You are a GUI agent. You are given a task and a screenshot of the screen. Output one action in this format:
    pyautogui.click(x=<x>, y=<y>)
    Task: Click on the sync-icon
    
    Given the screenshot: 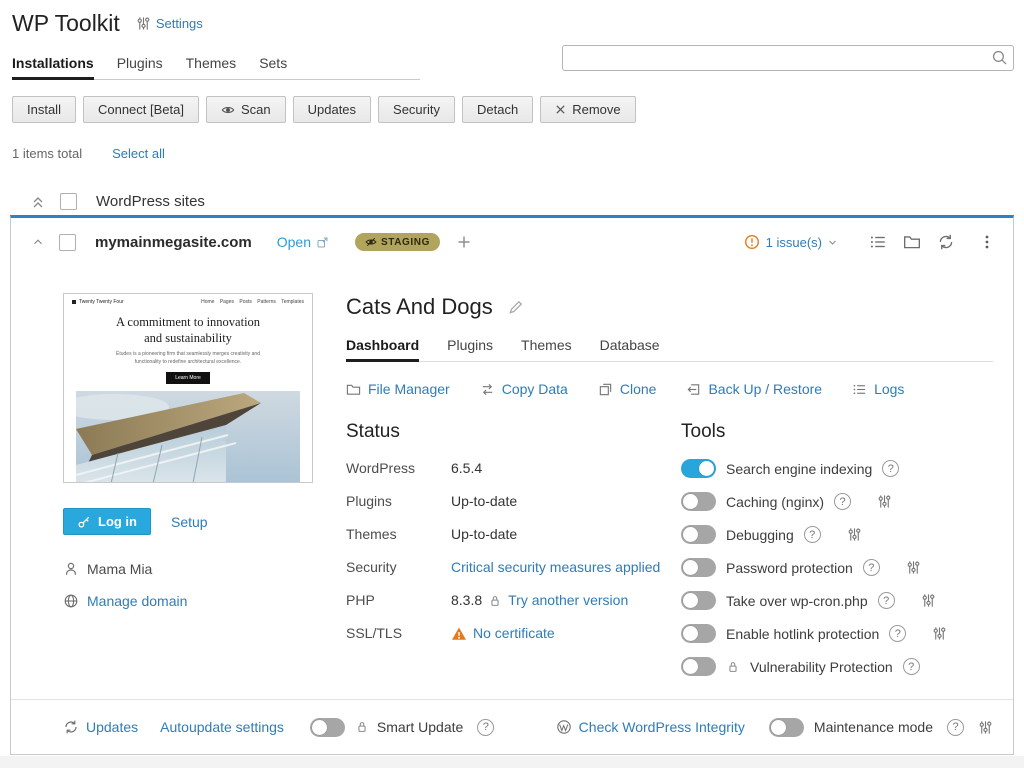 What is the action you would take?
    pyautogui.click(x=487, y=389)
    